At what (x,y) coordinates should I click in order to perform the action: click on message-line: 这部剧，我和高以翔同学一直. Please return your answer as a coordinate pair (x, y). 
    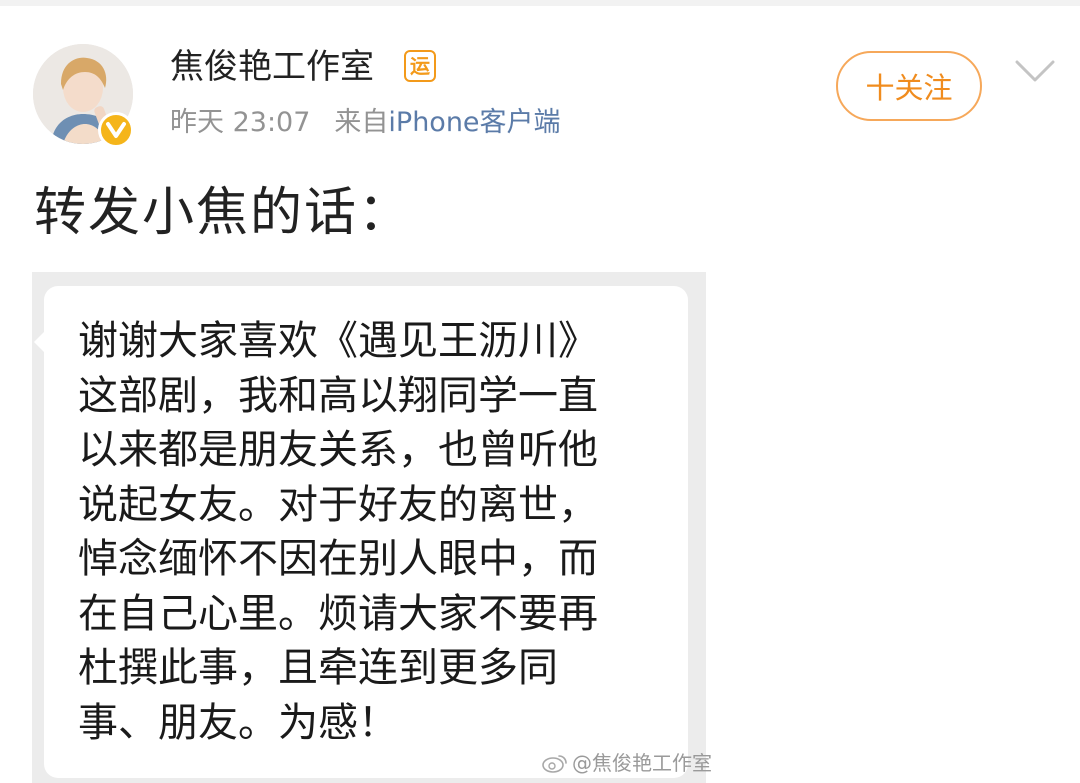
    Looking at the image, I should click on (338, 395).